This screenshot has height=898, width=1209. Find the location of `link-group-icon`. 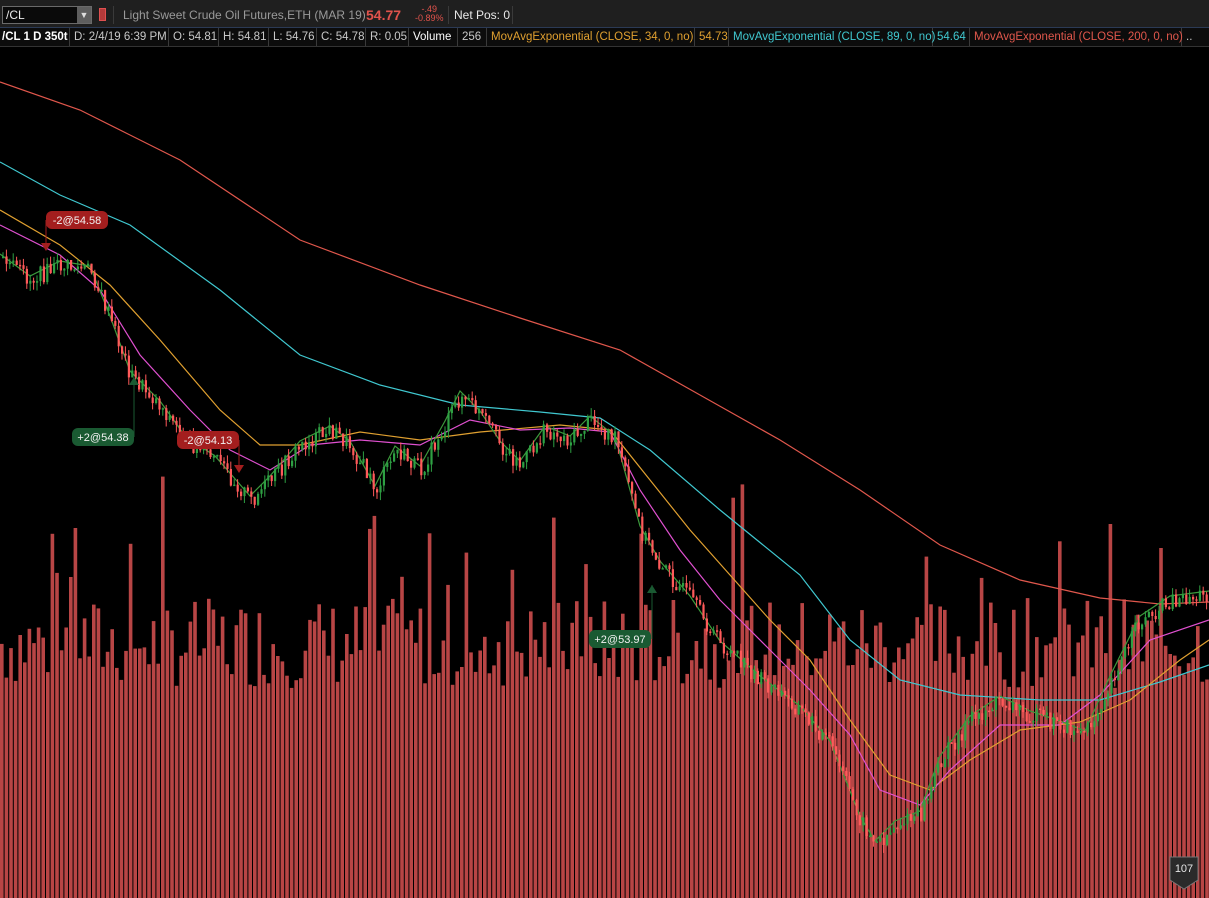

link-group-icon is located at coordinates (102, 14).